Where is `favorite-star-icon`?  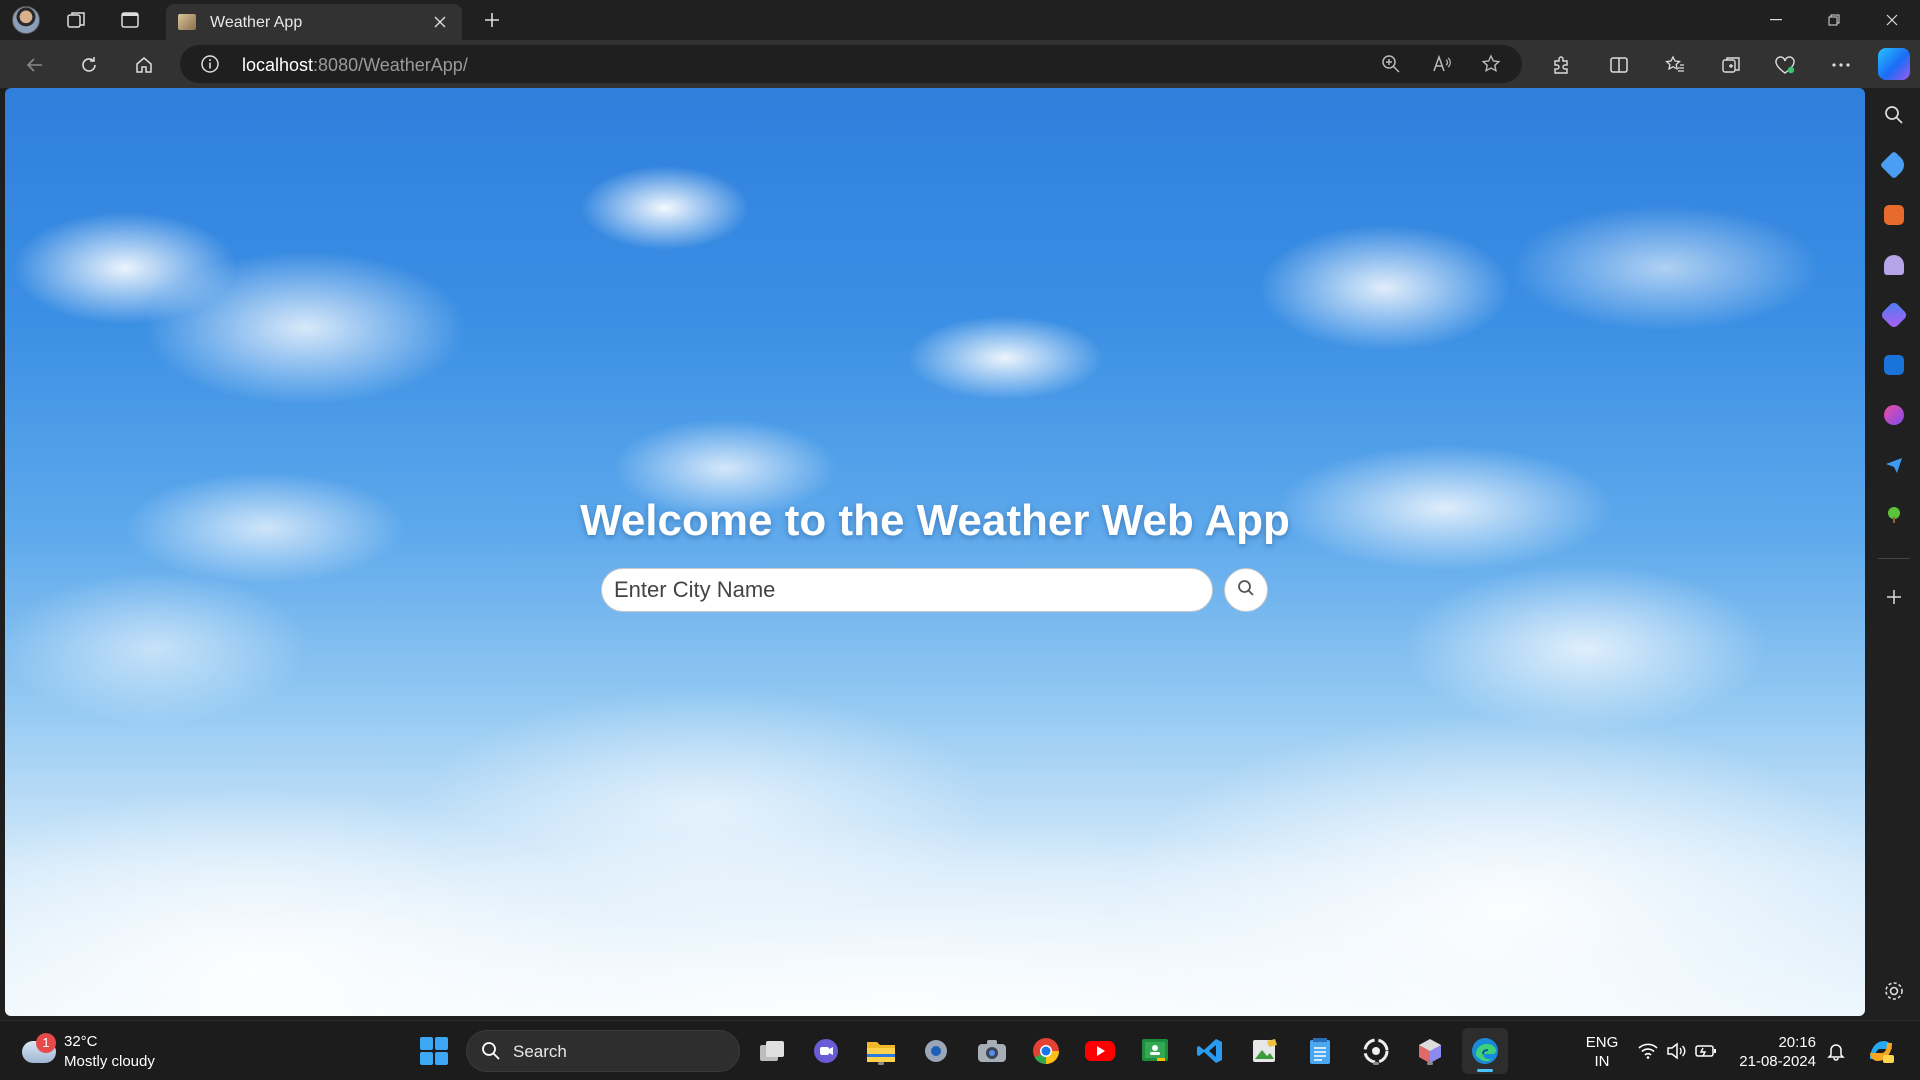 favorite-star-icon is located at coordinates (1491, 64).